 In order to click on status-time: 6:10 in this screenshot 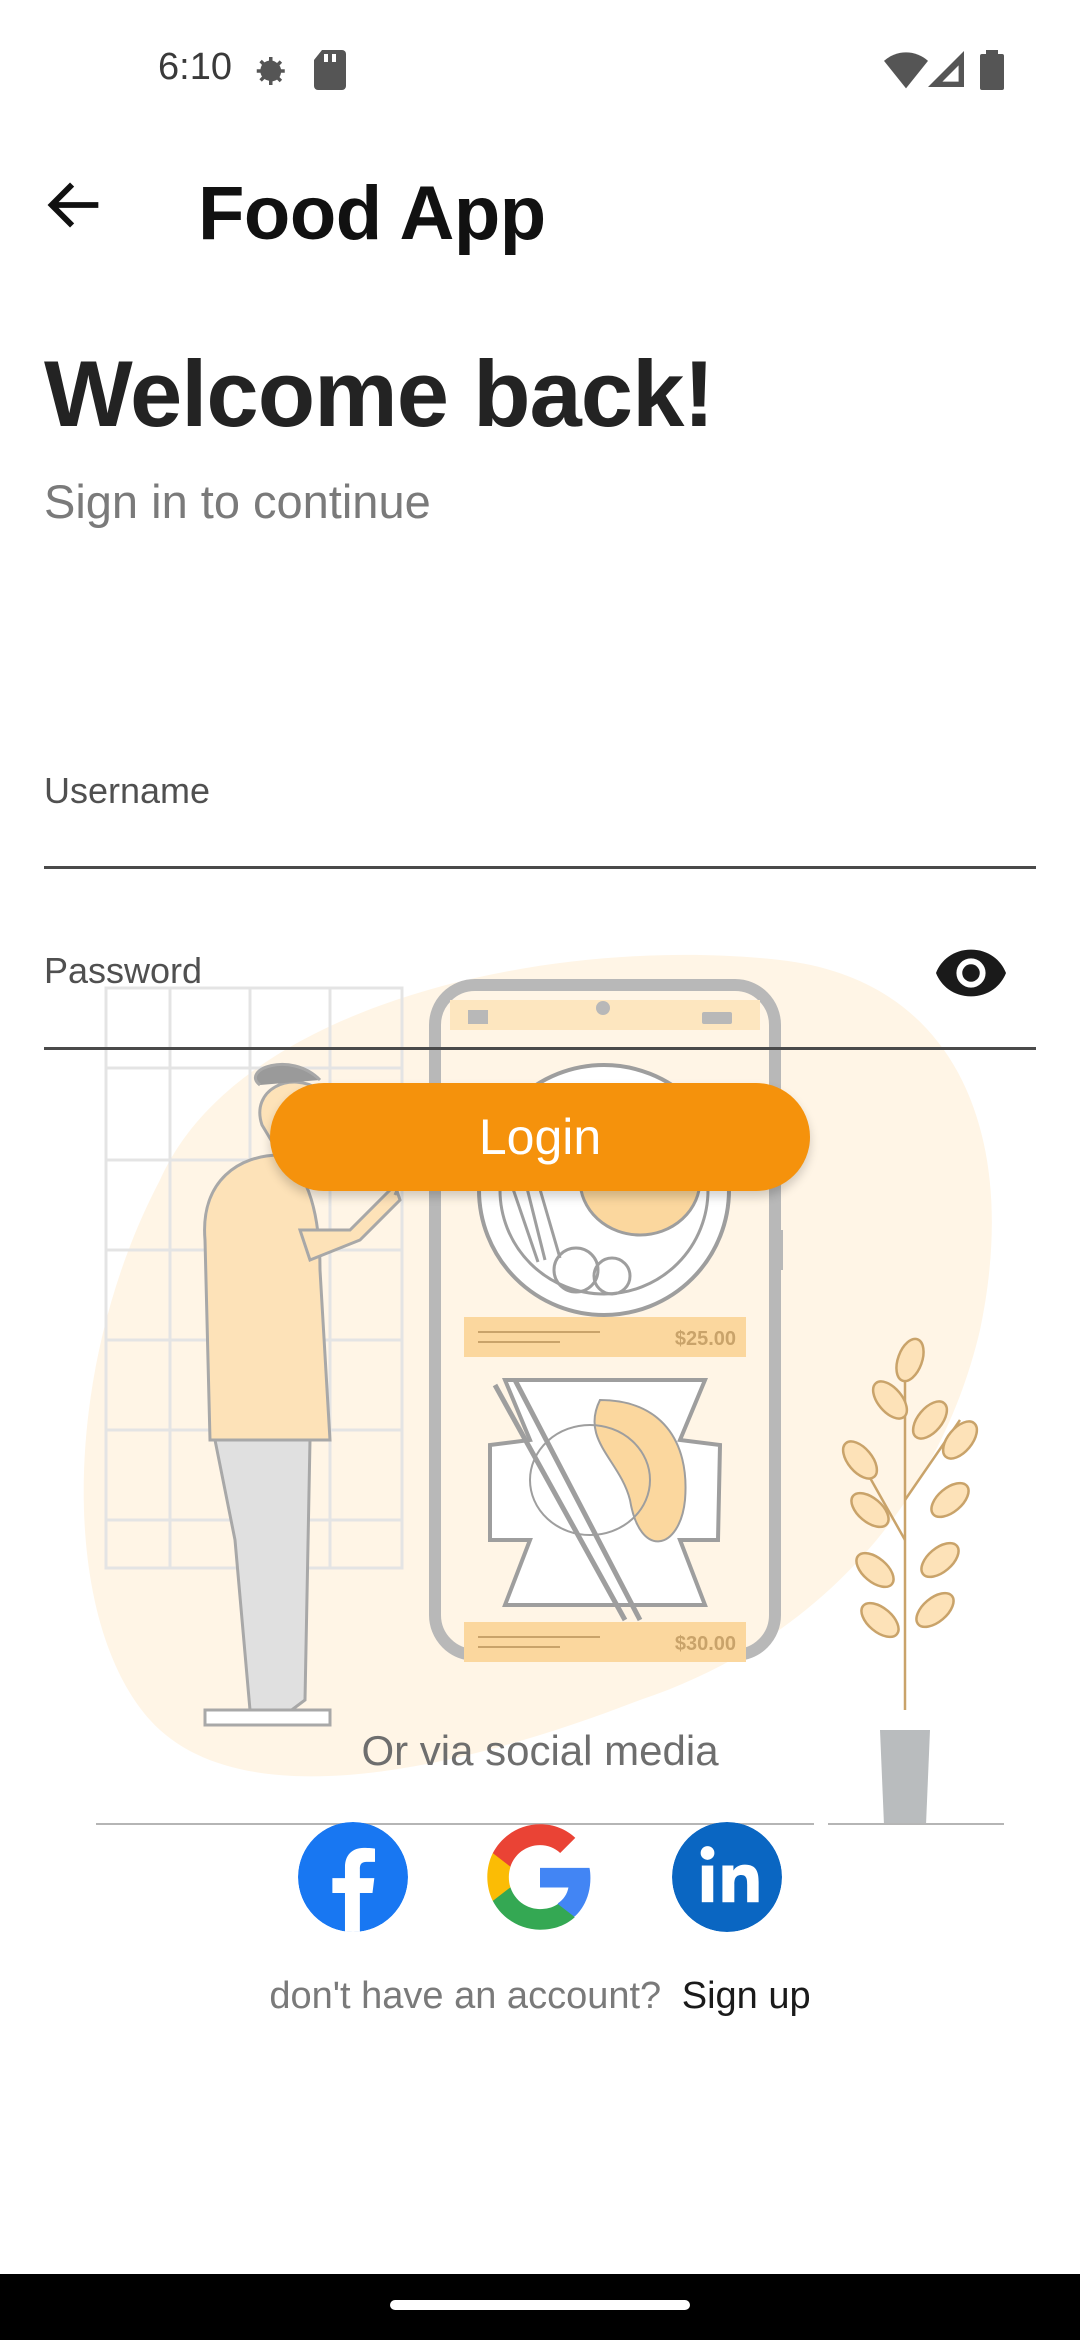, I will do `click(195, 67)`.